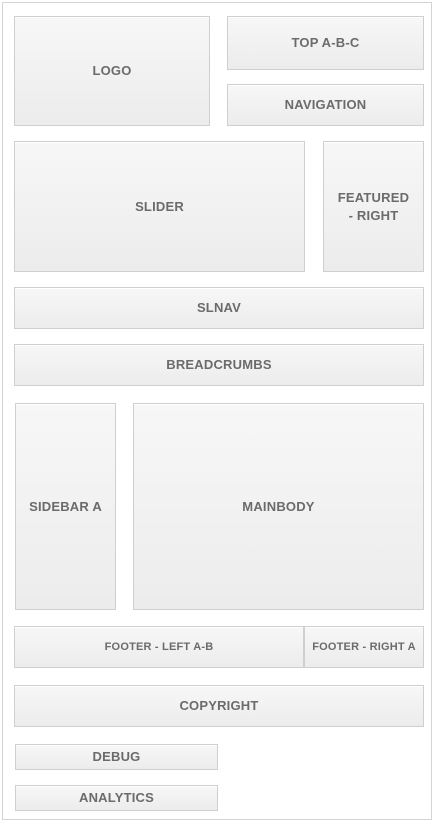 The width and height of the screenshot is (436, 824). Describe the element at coordinates (219, 706) in the screenshot. I see `copyright-block: COPYRIGHT` at that location.